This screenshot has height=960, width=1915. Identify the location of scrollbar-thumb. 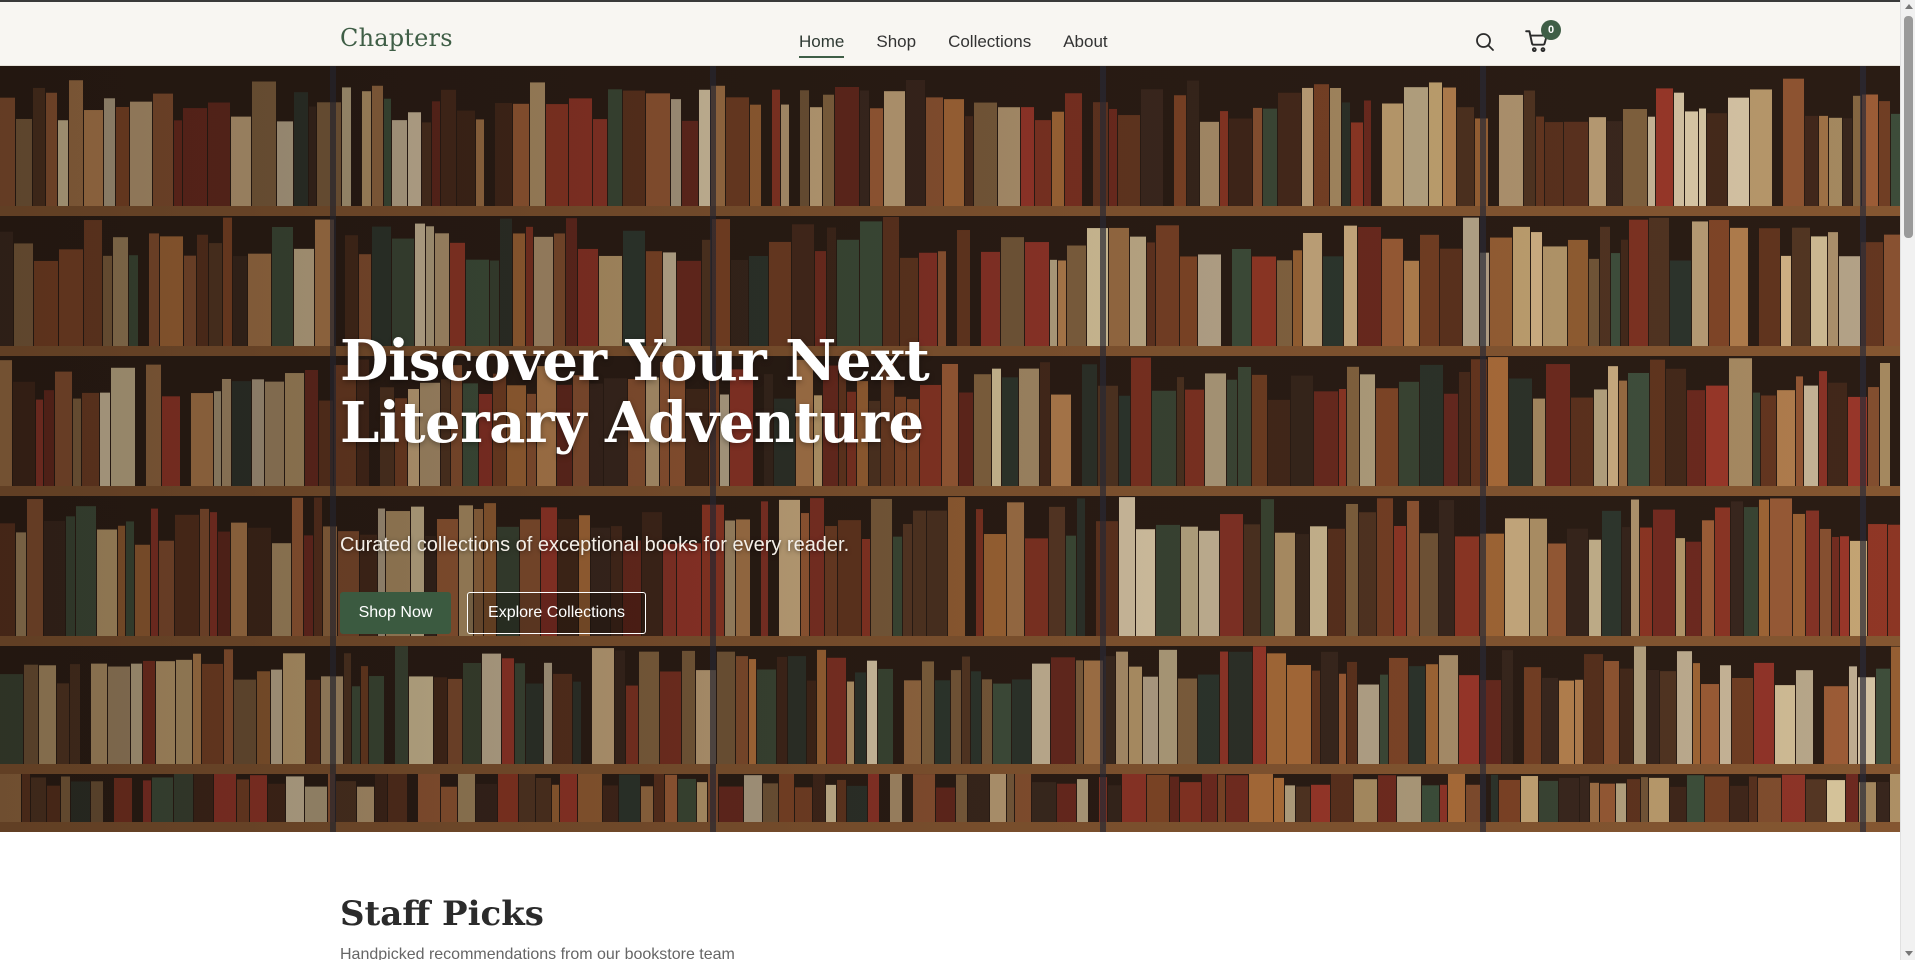
(1908, 127).